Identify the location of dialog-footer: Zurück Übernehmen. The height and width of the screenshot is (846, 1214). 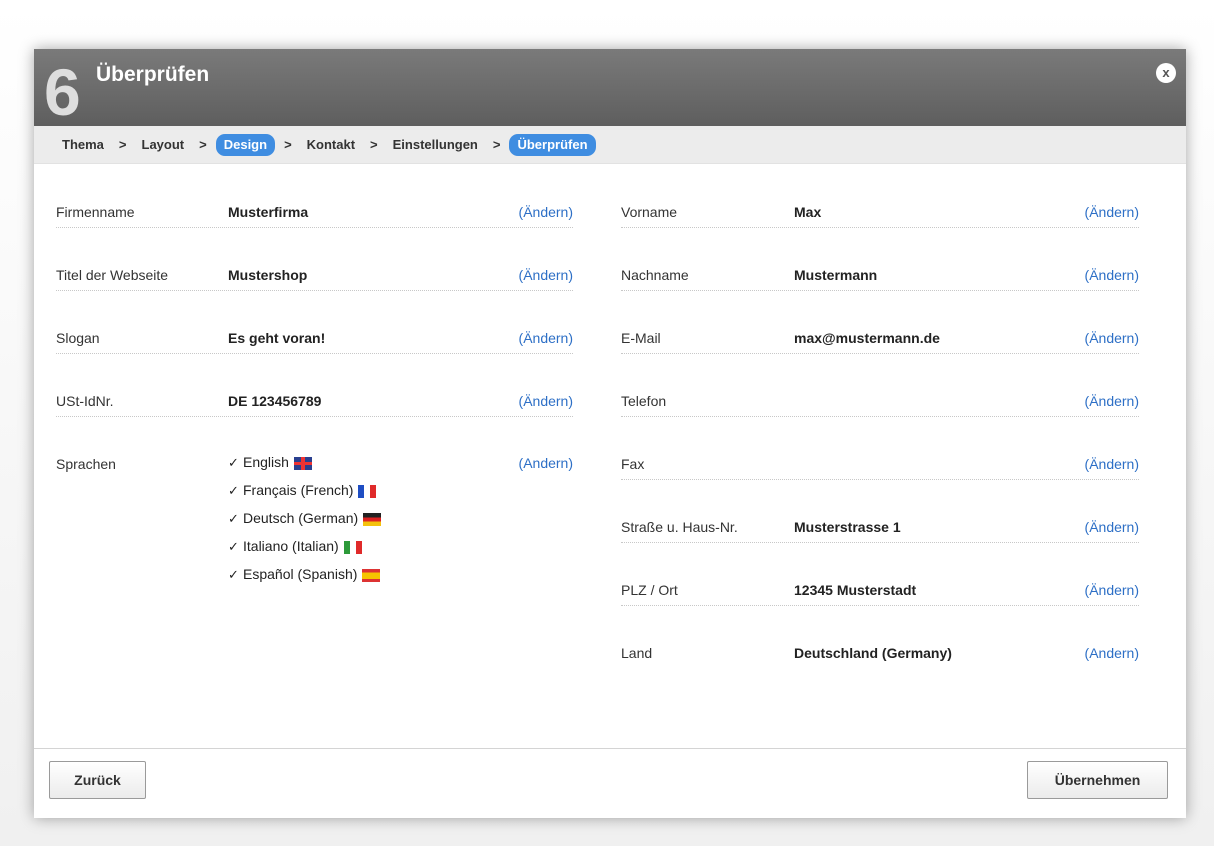
(610, 783).